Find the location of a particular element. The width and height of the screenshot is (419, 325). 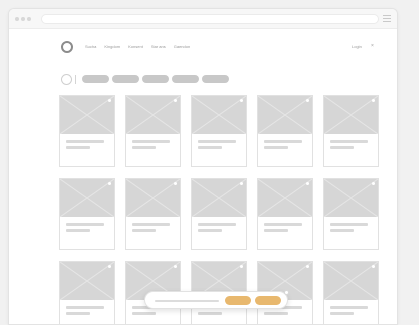

login-link: Login is located at coordinates (357, 46).